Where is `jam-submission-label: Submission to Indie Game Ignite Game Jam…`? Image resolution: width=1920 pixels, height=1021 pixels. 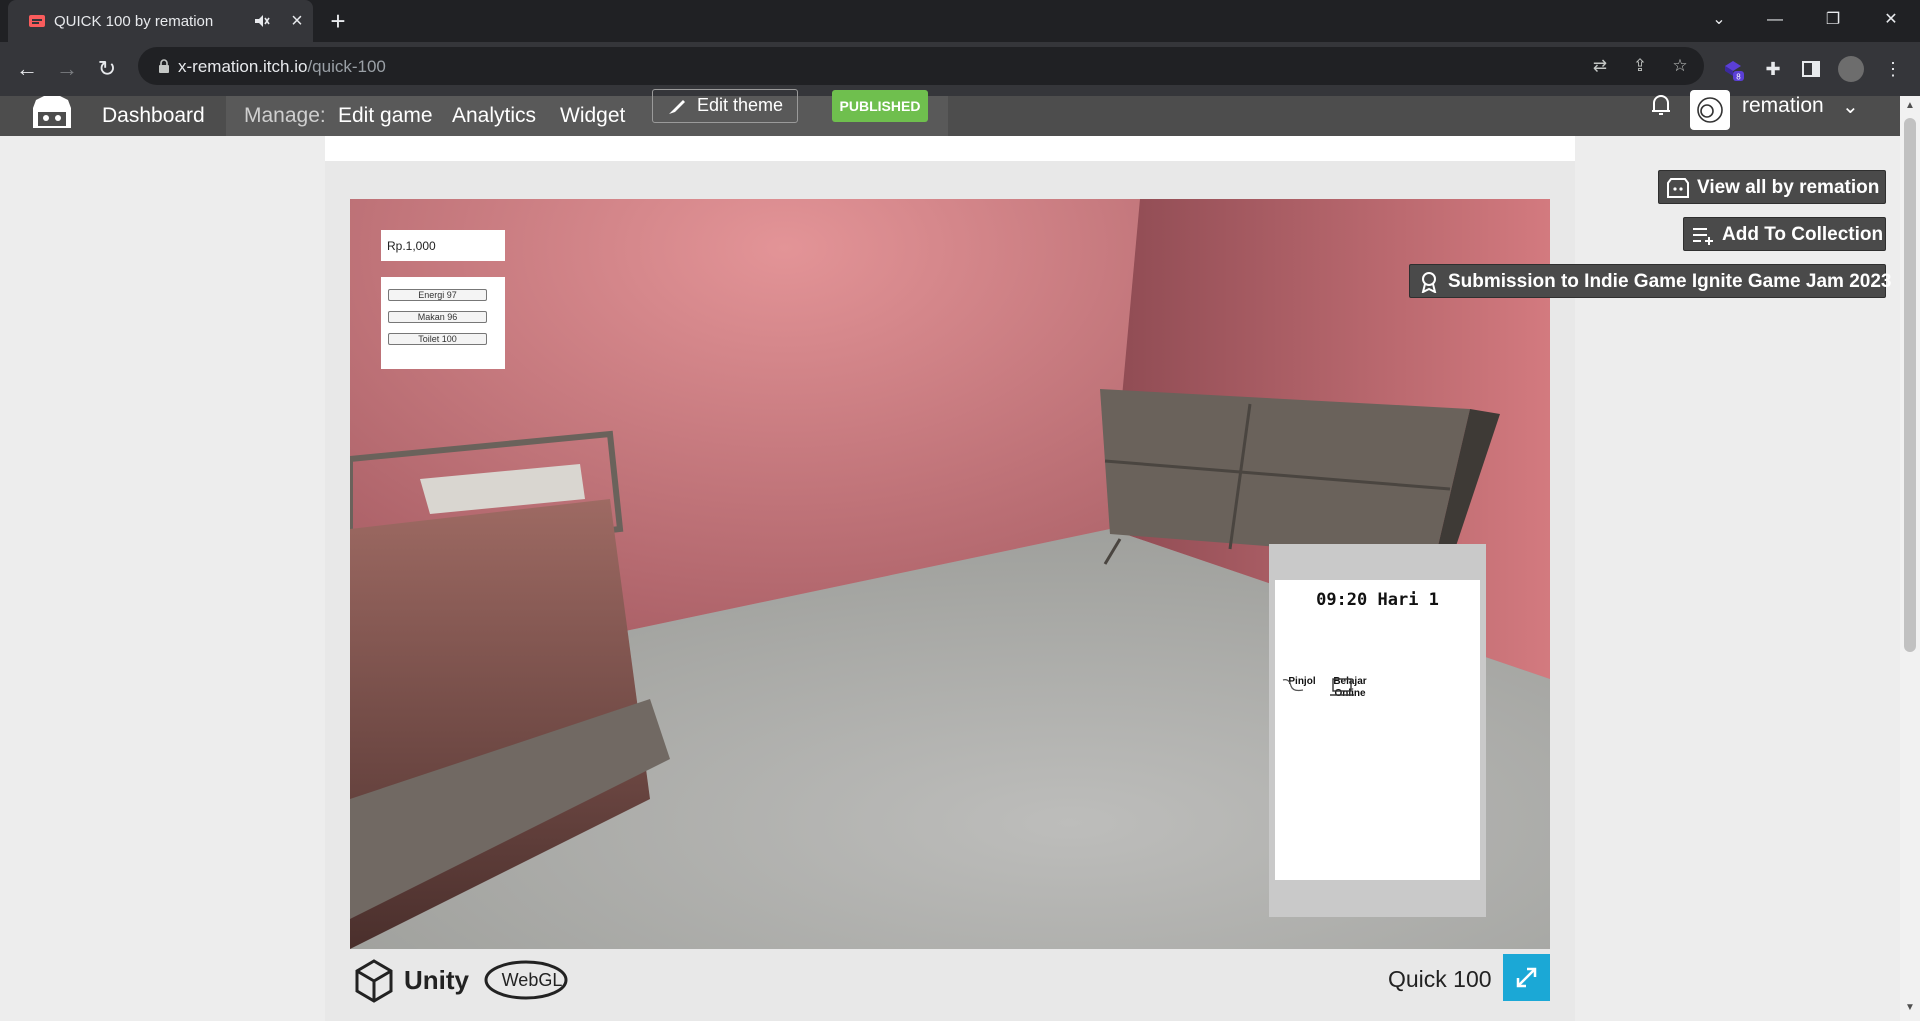 jam-submission-label: Submission to Indie Game Ignite Game Jam… is located at coordinates (1670, 281).